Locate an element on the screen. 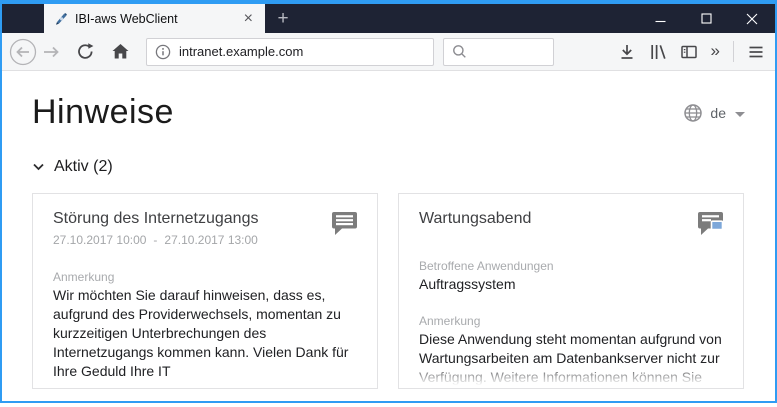 The width and height of the screenshot is (777, 407). titlebar-spacer is located at coordinates (23, 18).